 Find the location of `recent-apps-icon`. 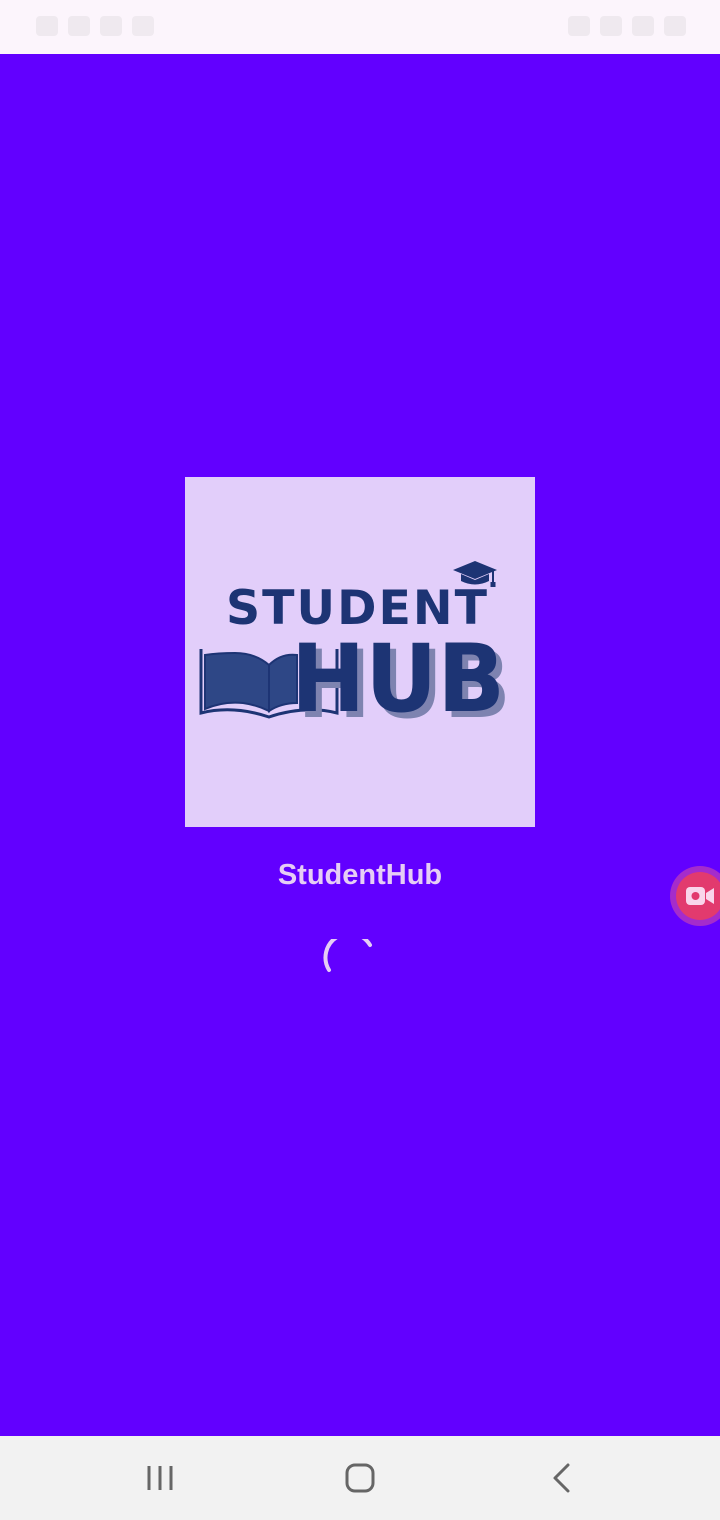

recent-apps-icon is located at coordinates (160, 1478).